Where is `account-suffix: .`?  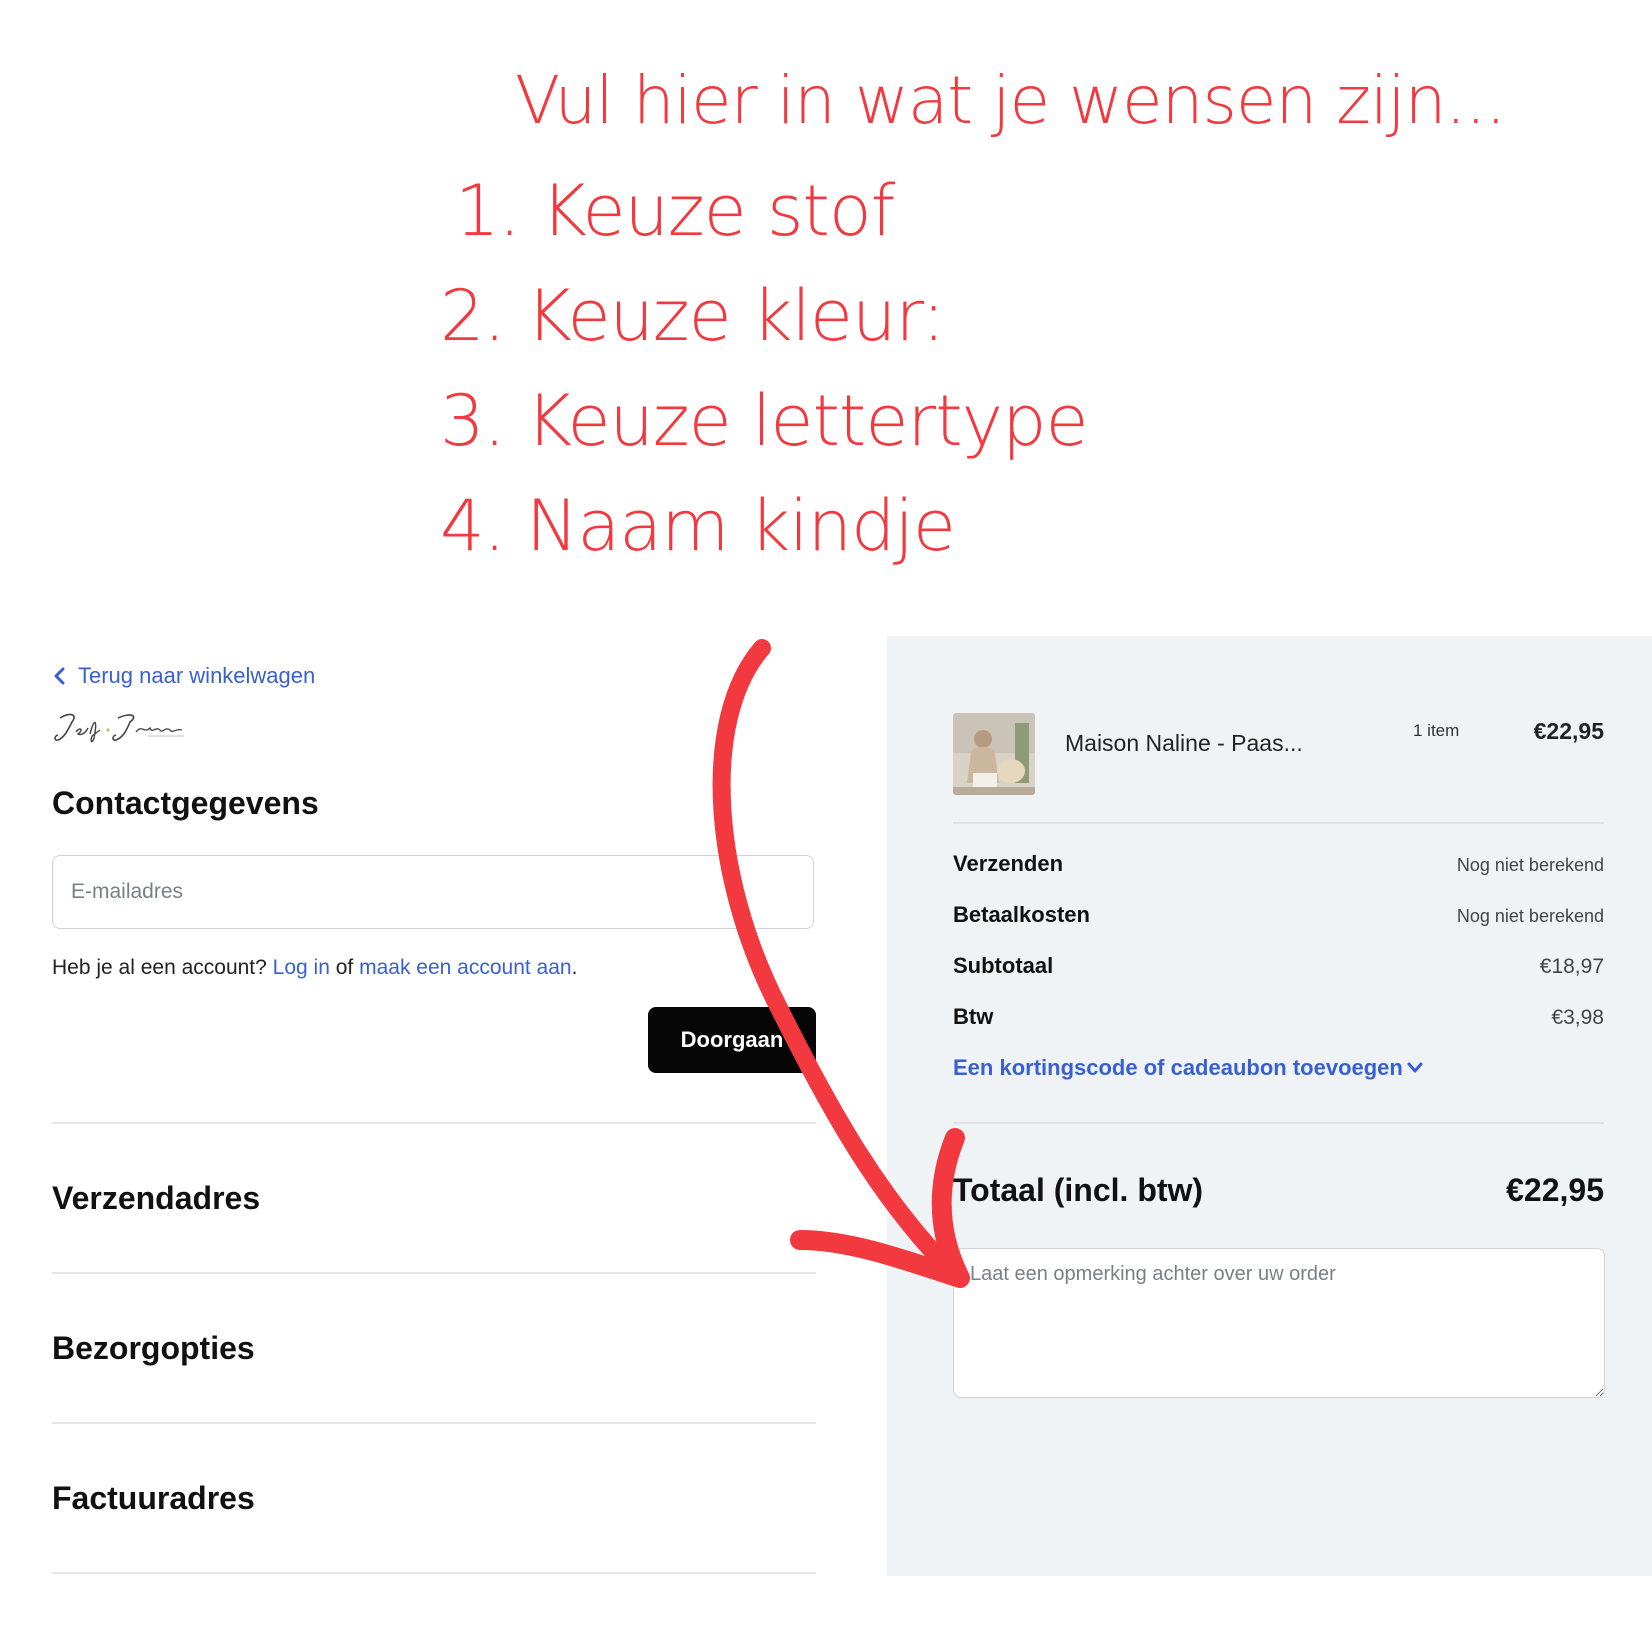
account-suffix: . is located at coordinates (574, 967).